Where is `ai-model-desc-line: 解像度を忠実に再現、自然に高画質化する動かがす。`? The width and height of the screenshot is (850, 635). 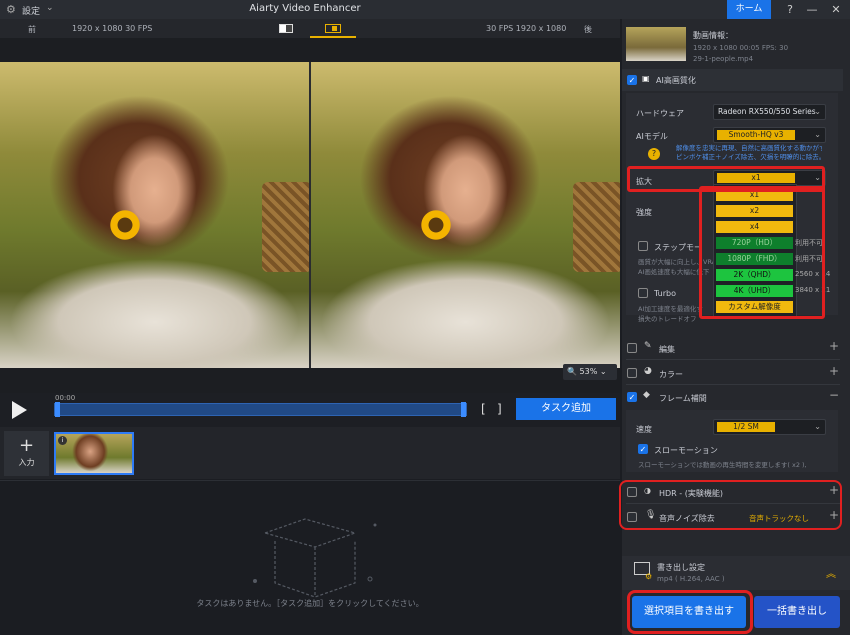
ai-model-desc-line: 解像度を忠実に再現、自然に高画質化する動かがす。 is located at coordinates (749, 148).